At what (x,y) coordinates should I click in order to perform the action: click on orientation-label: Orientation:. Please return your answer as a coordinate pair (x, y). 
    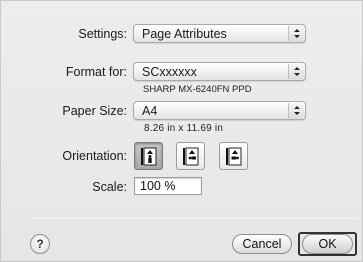
    Looking at the image, I should click on (94, 156).